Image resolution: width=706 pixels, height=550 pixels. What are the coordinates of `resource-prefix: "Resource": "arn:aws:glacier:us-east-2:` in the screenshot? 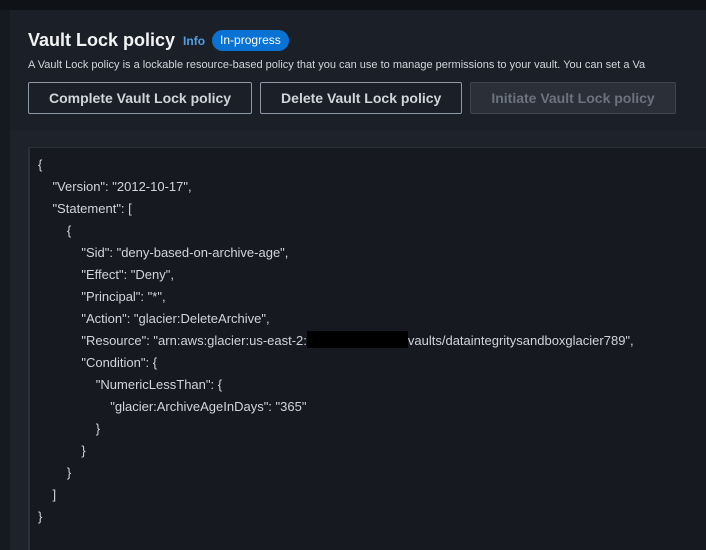 It's located at (172, 340).